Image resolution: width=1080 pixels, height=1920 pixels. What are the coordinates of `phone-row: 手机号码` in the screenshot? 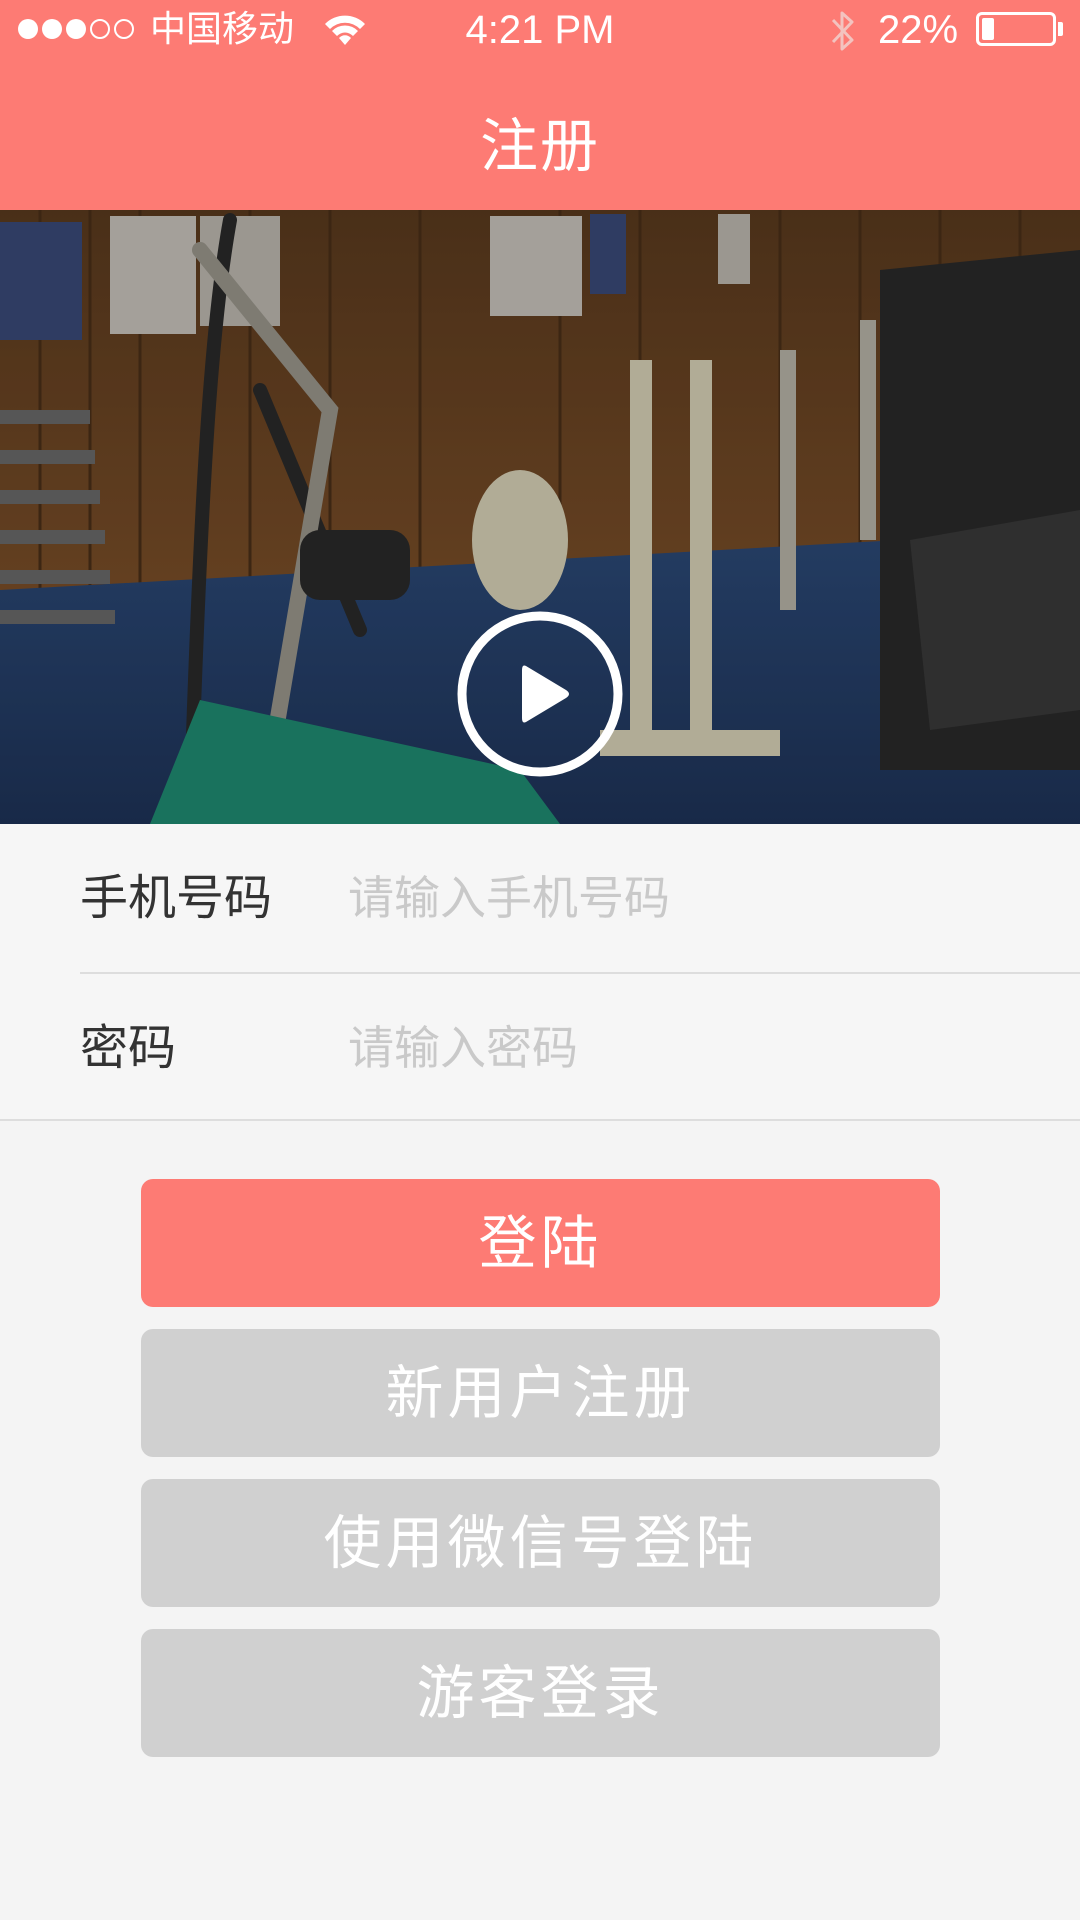 It's located at (540, 899).